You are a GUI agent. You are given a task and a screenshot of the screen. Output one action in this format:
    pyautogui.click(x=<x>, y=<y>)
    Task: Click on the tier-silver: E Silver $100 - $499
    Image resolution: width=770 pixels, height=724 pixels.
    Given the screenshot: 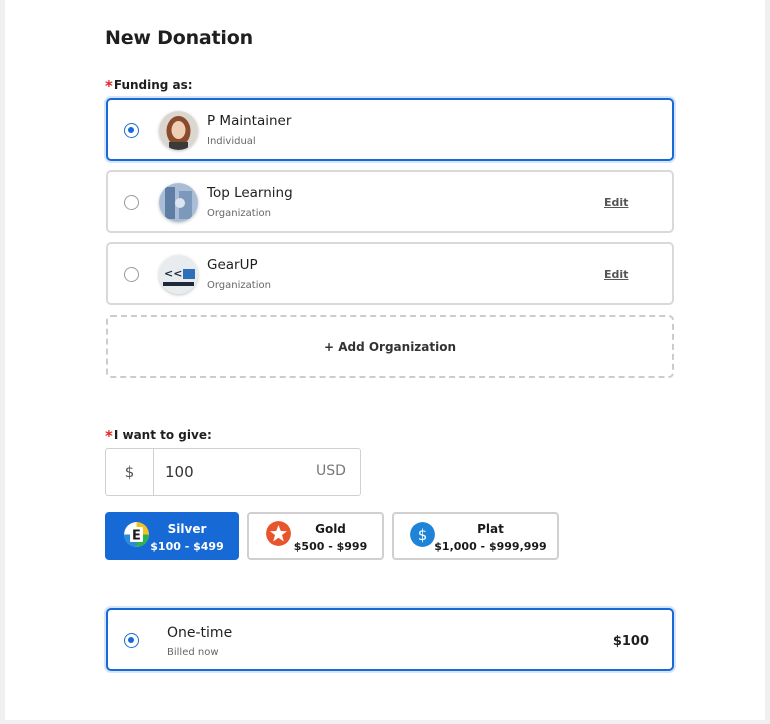 What is the action you would take?
    pyautogui.click(x=172, y=536)
    